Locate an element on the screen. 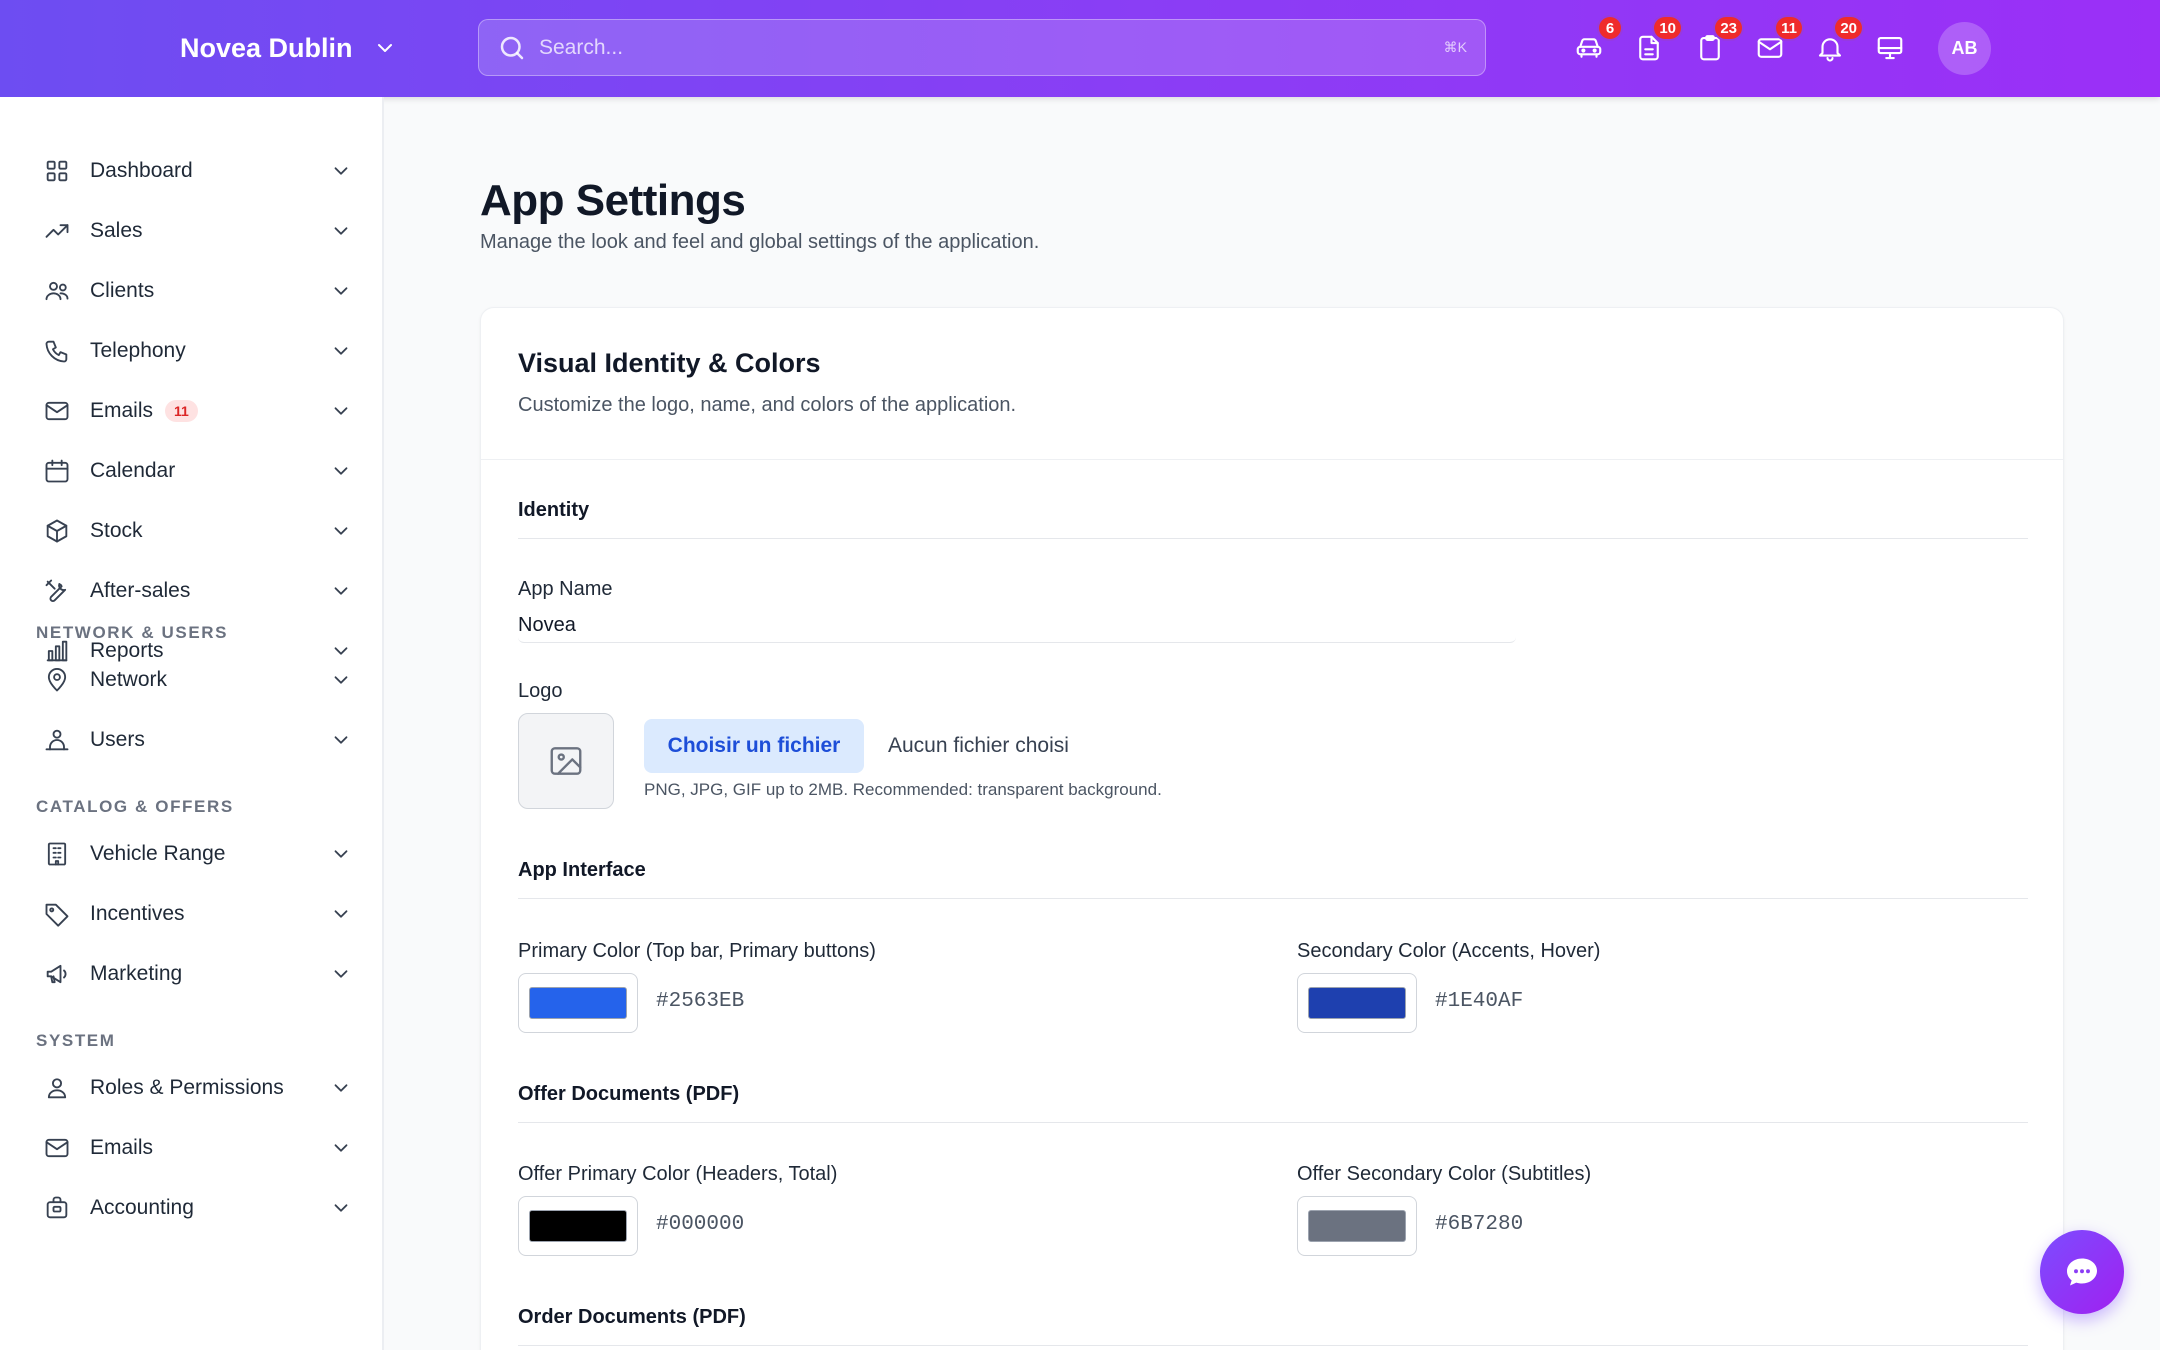  workspace-switcher: Novea Dublin is located at coordinates (288, 48).